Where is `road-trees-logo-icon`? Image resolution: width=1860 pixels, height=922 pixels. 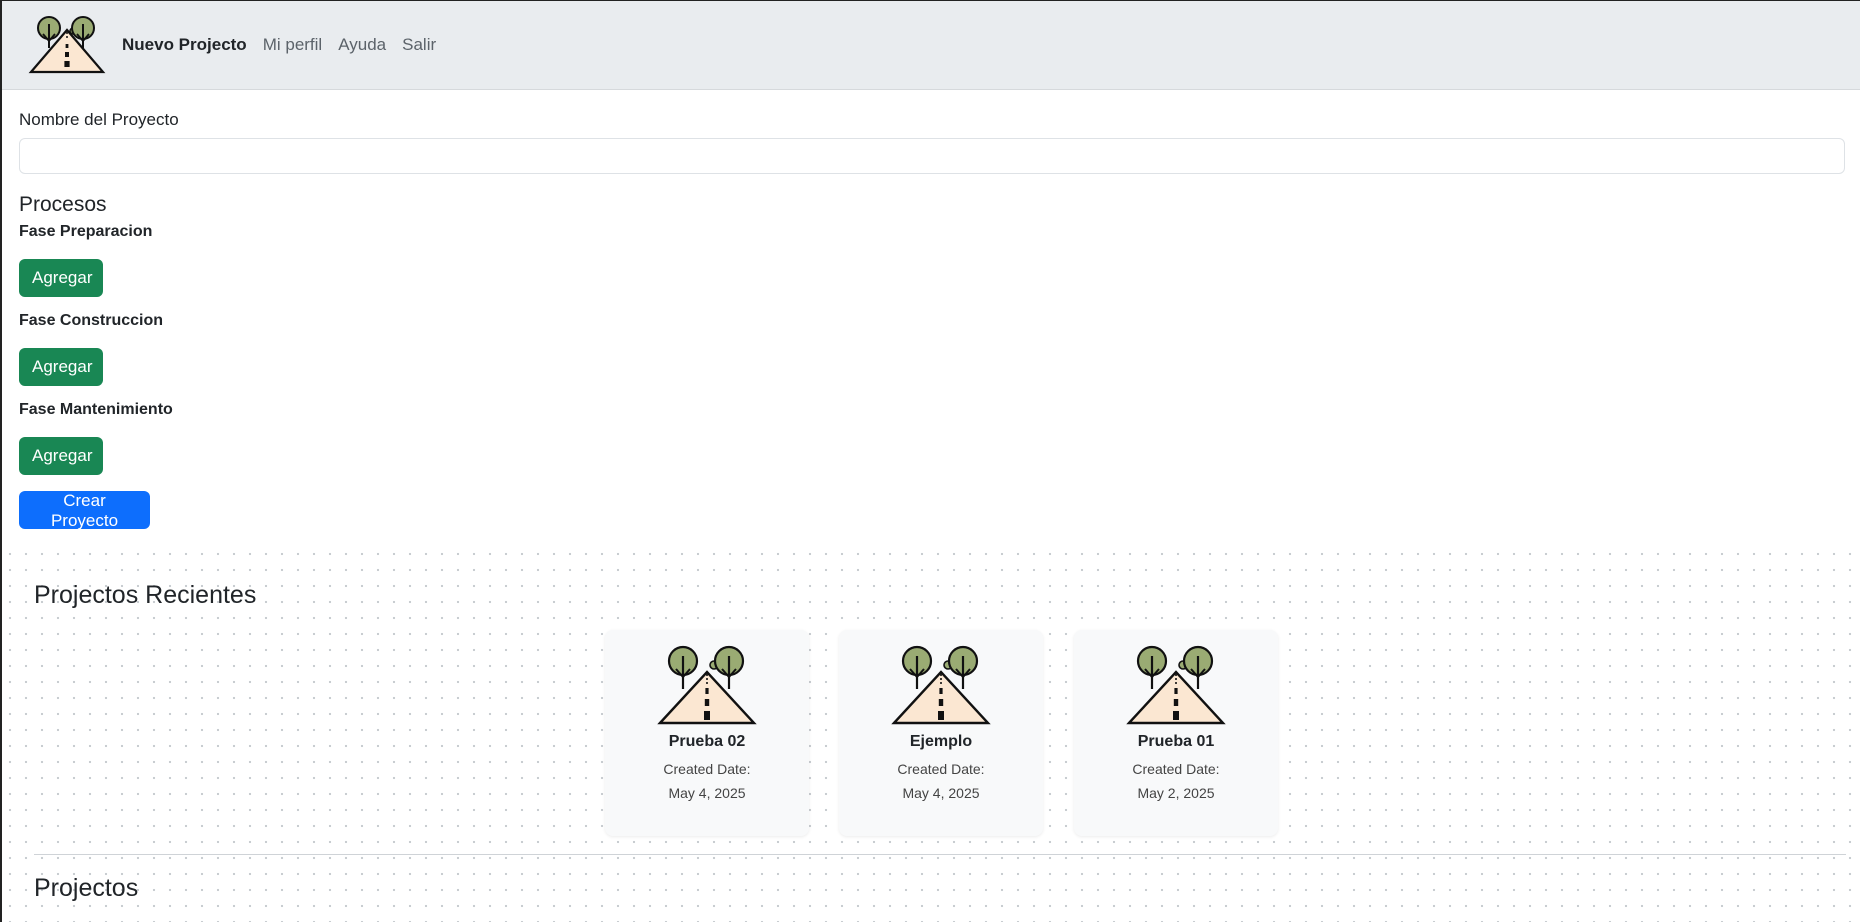 road-trees-logo-icon is located at coordinates (67, 45).